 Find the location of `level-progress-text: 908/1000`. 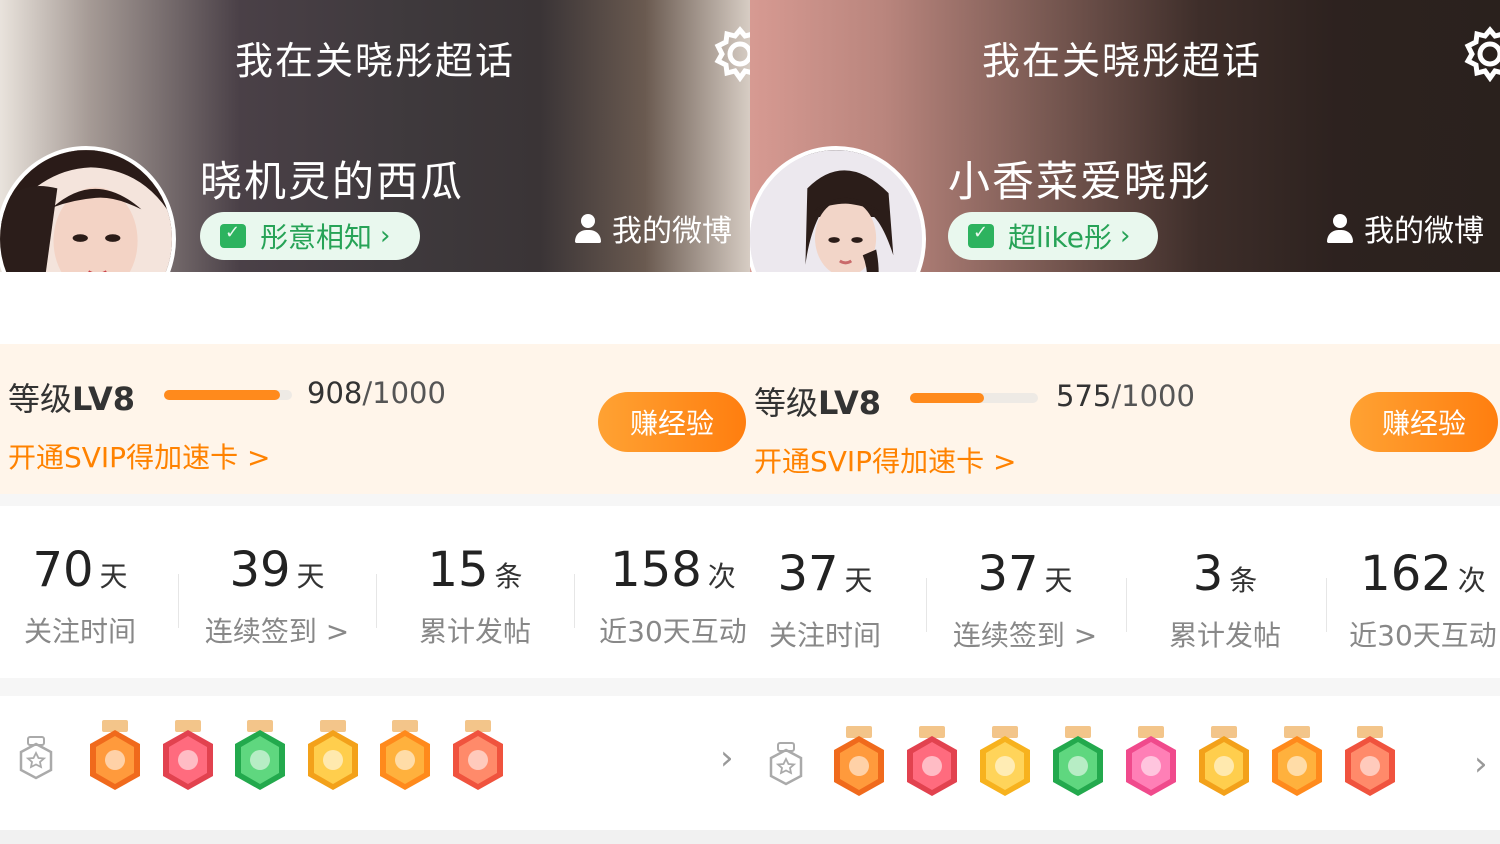

level-progress-text: 908/1000 is located at coordinates (376, 393).